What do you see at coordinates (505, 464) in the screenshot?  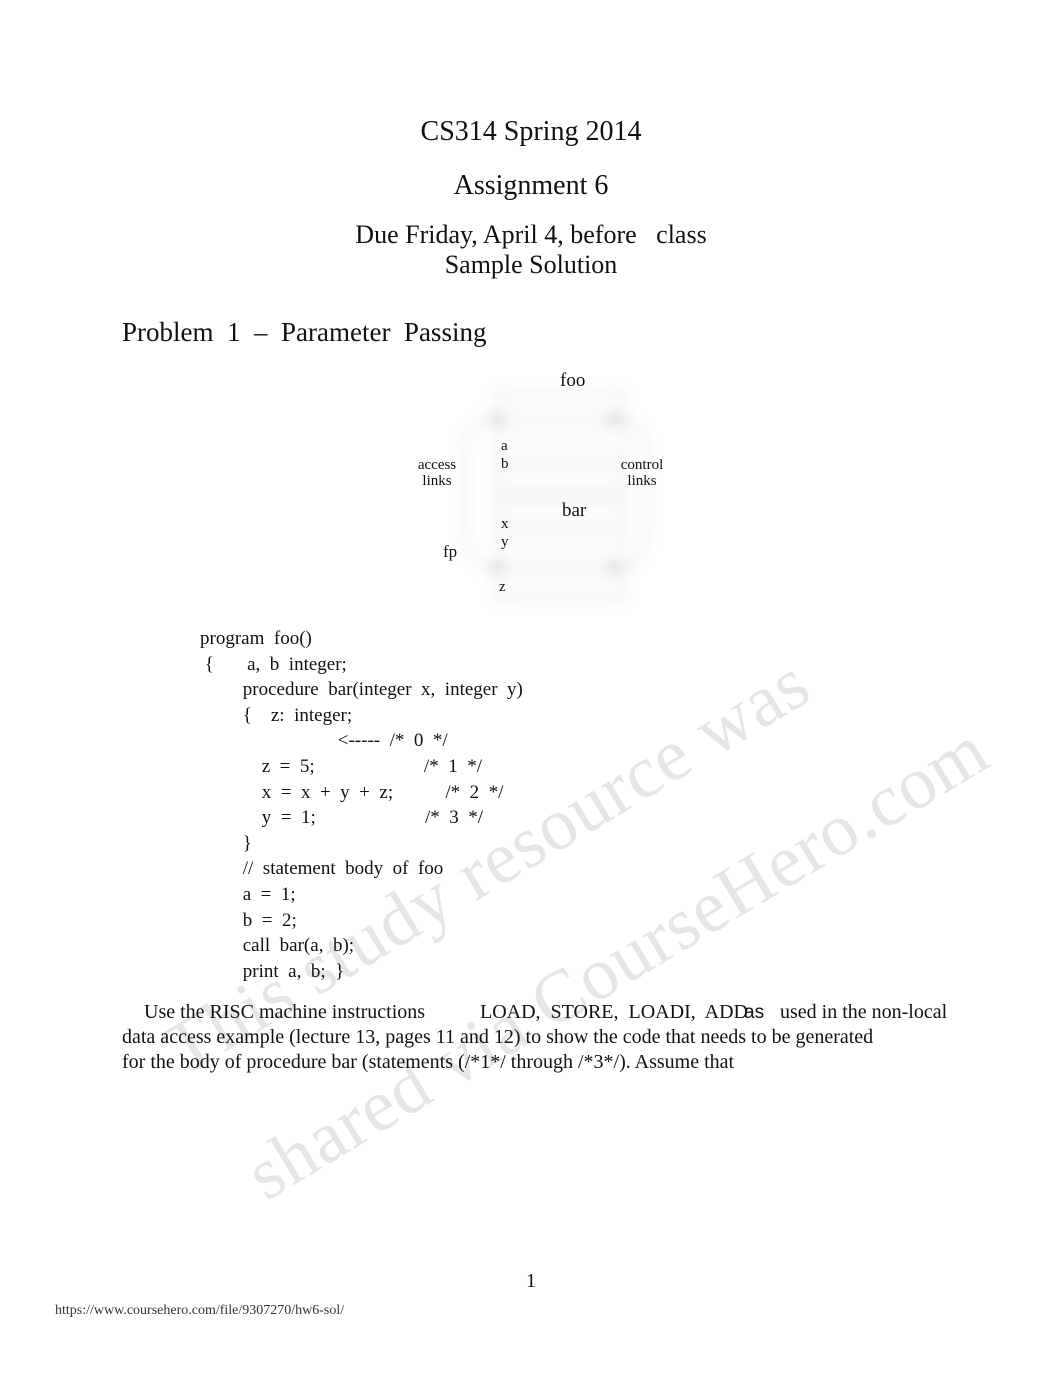 I see `diagram-label-b: b` at bounding box center [505, 464].